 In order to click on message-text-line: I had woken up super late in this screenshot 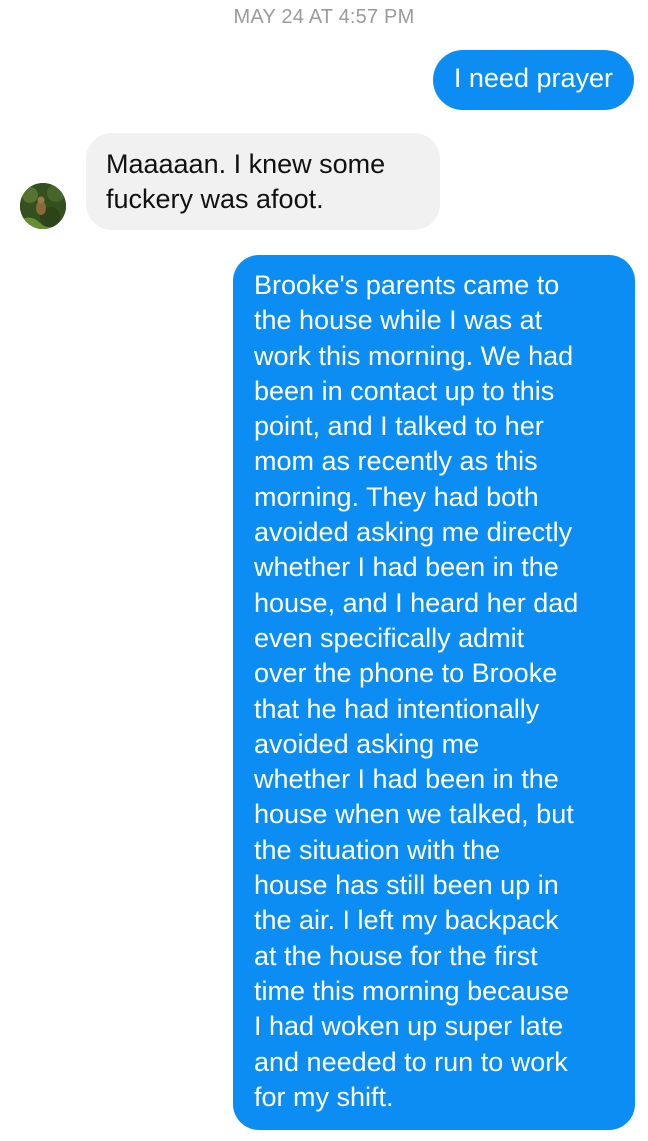, I will do `click(409, 1026)`.